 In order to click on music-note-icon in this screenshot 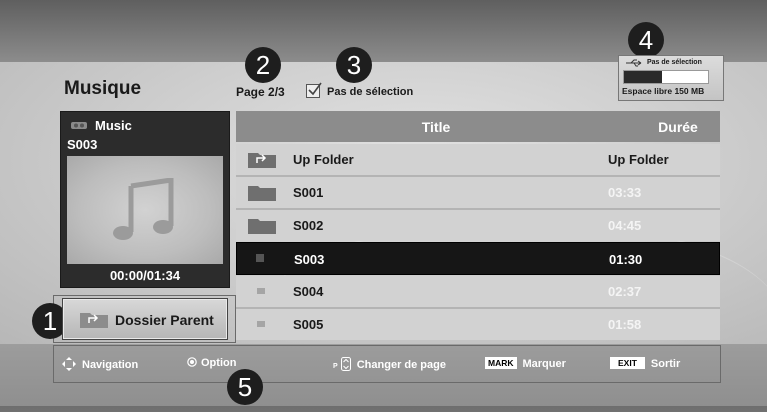, I will do `click(143, 209)`.